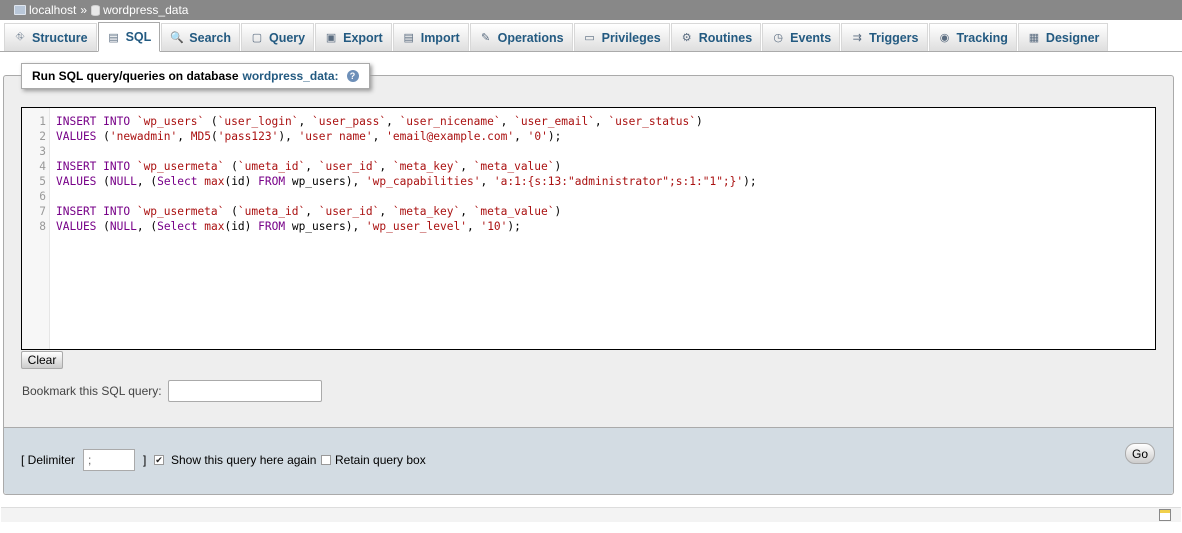  What do you see at coordinates (48, 460) in the screenshot?
I see `delimiter-label: [ Delimiter` at bounding box center [48, 460].